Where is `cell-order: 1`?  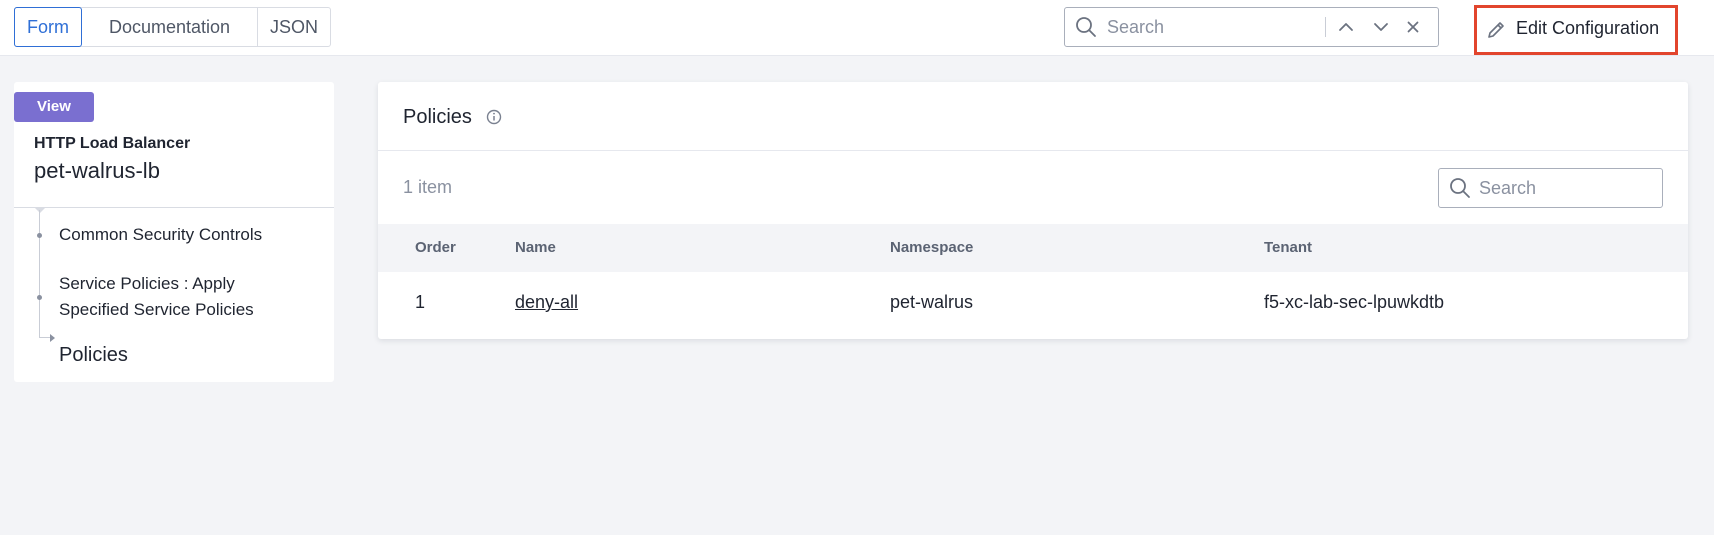 cell-order: 1 is located at coordinates (420, 302).